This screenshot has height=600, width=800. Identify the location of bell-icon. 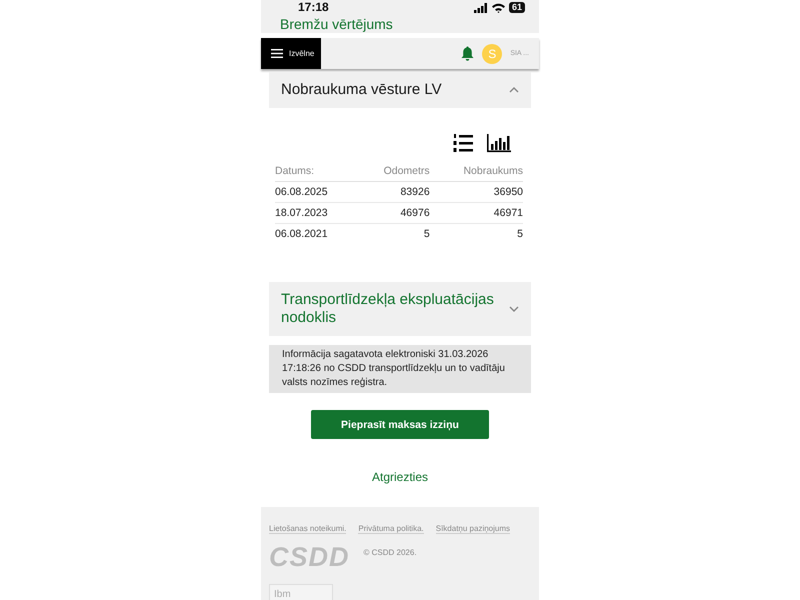
(467, 53).